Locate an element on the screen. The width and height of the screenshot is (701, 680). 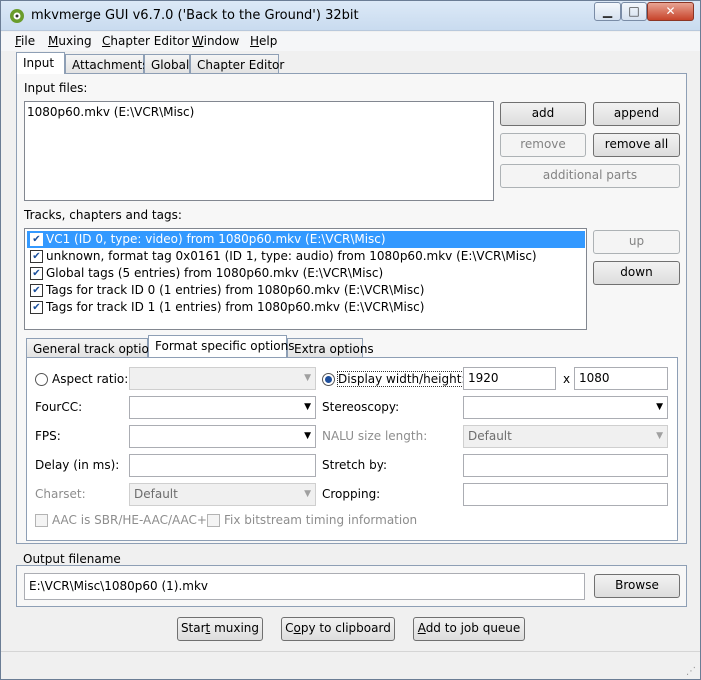
fix-bitstream-label: Fix bitstream timing information is located at coordinates (321, 520).